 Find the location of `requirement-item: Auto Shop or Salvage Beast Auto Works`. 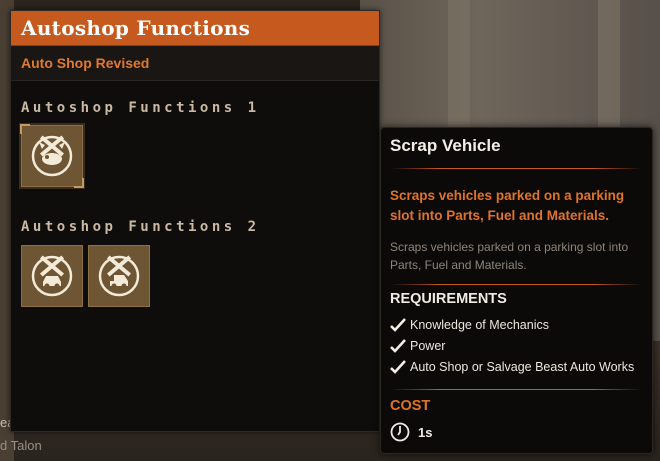

requirement-item: Auto Shop or Salvage Beast Auto Works is located at coordinates (512, 367).